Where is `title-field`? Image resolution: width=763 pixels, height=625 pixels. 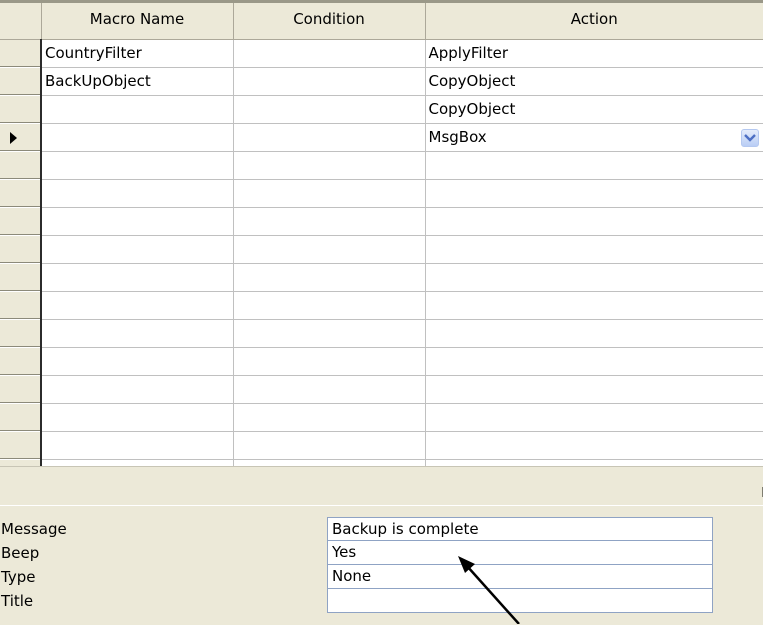 title-field is located at coordinates (520, 601).